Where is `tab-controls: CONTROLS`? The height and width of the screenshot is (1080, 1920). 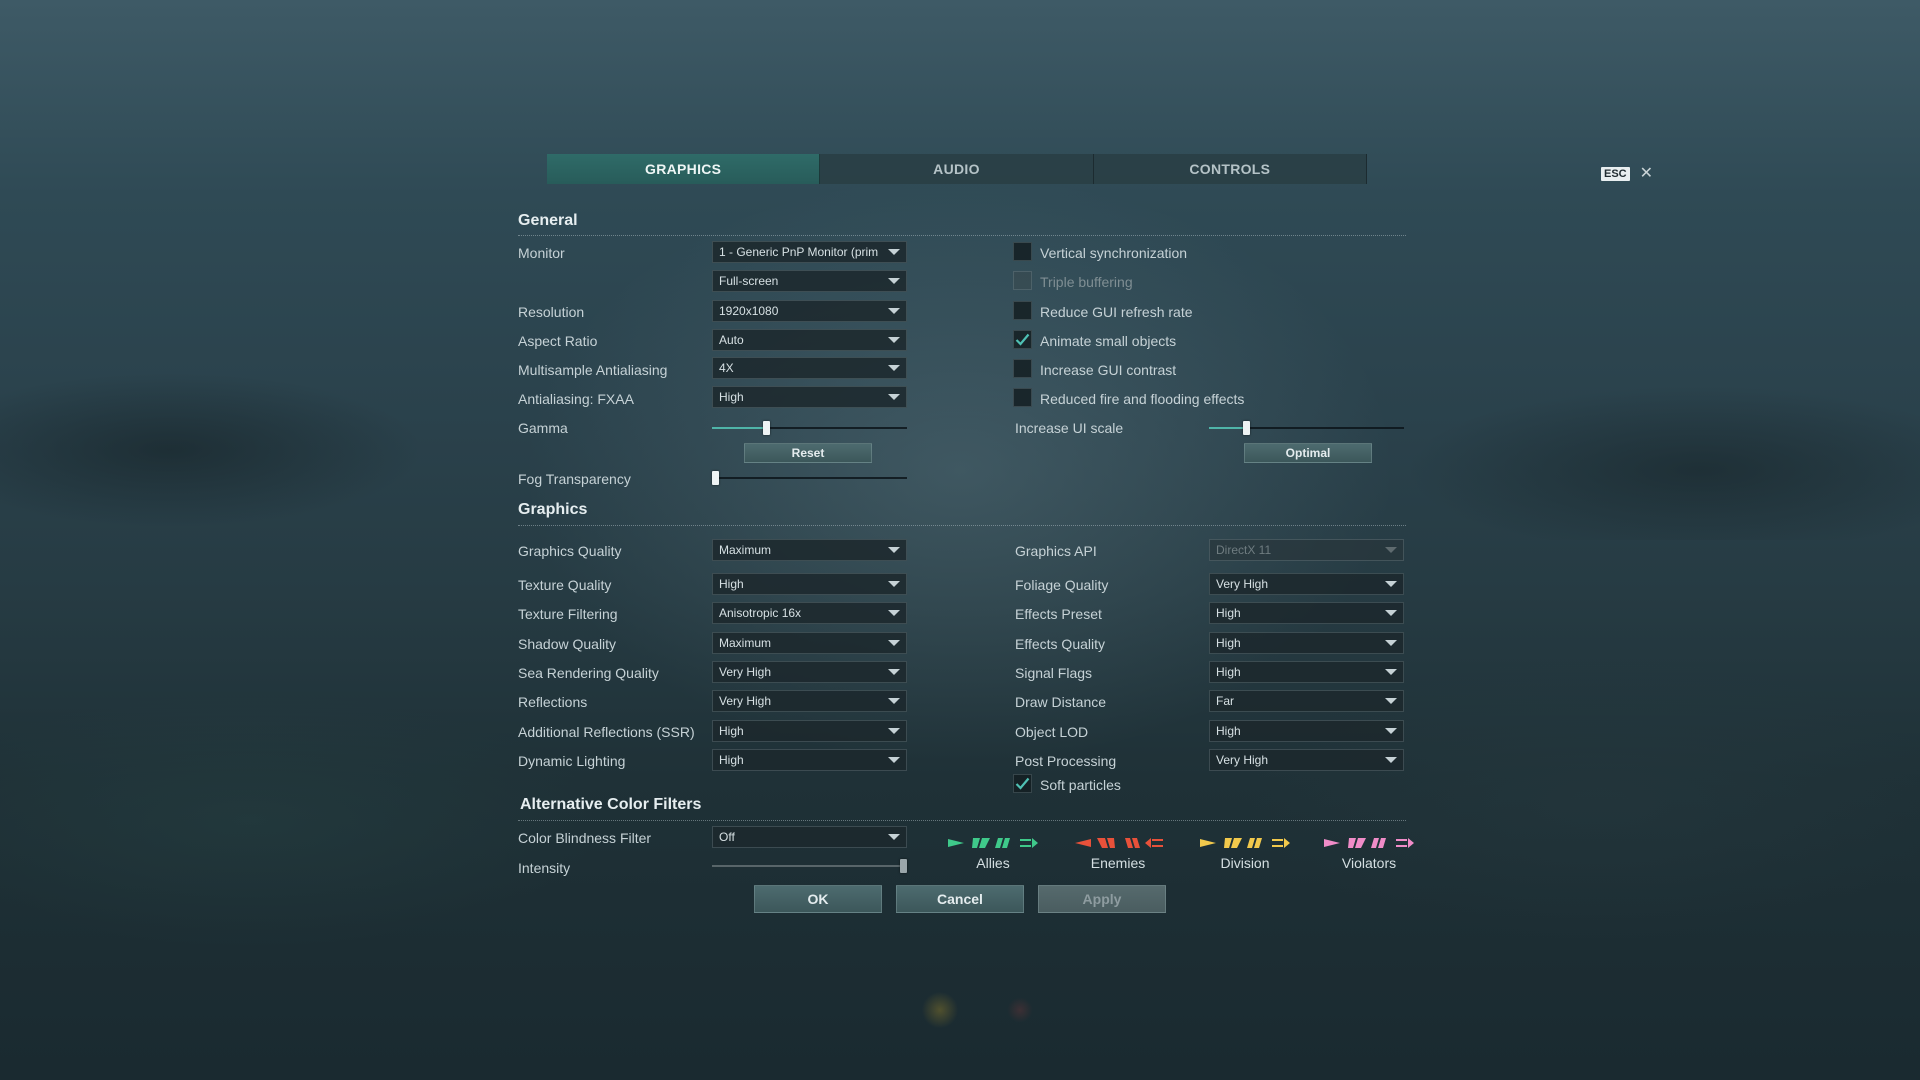
tab-controls: CONTROLS is located at coordinates (1230, 169).